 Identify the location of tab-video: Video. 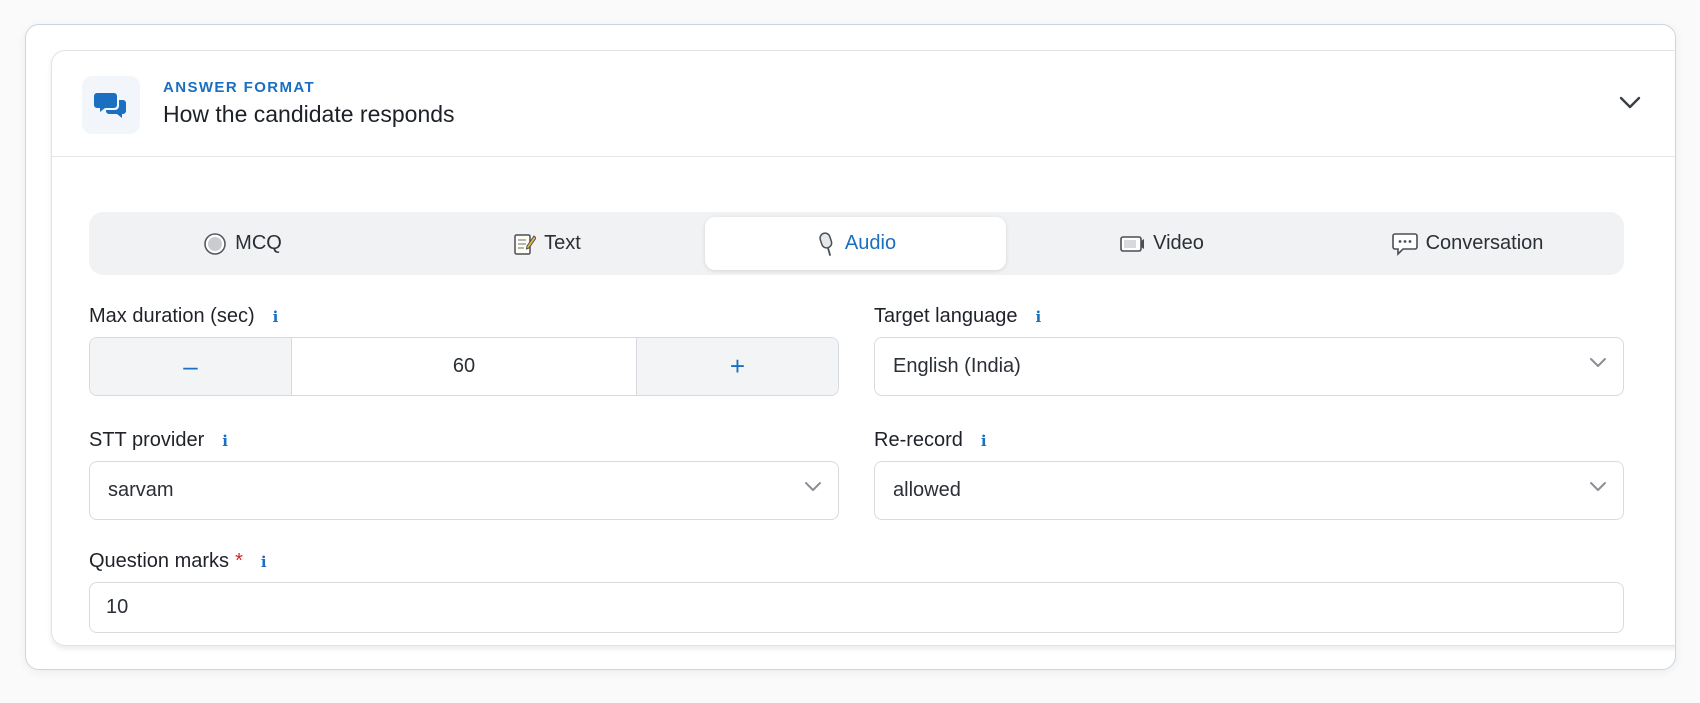
(1161, 243).